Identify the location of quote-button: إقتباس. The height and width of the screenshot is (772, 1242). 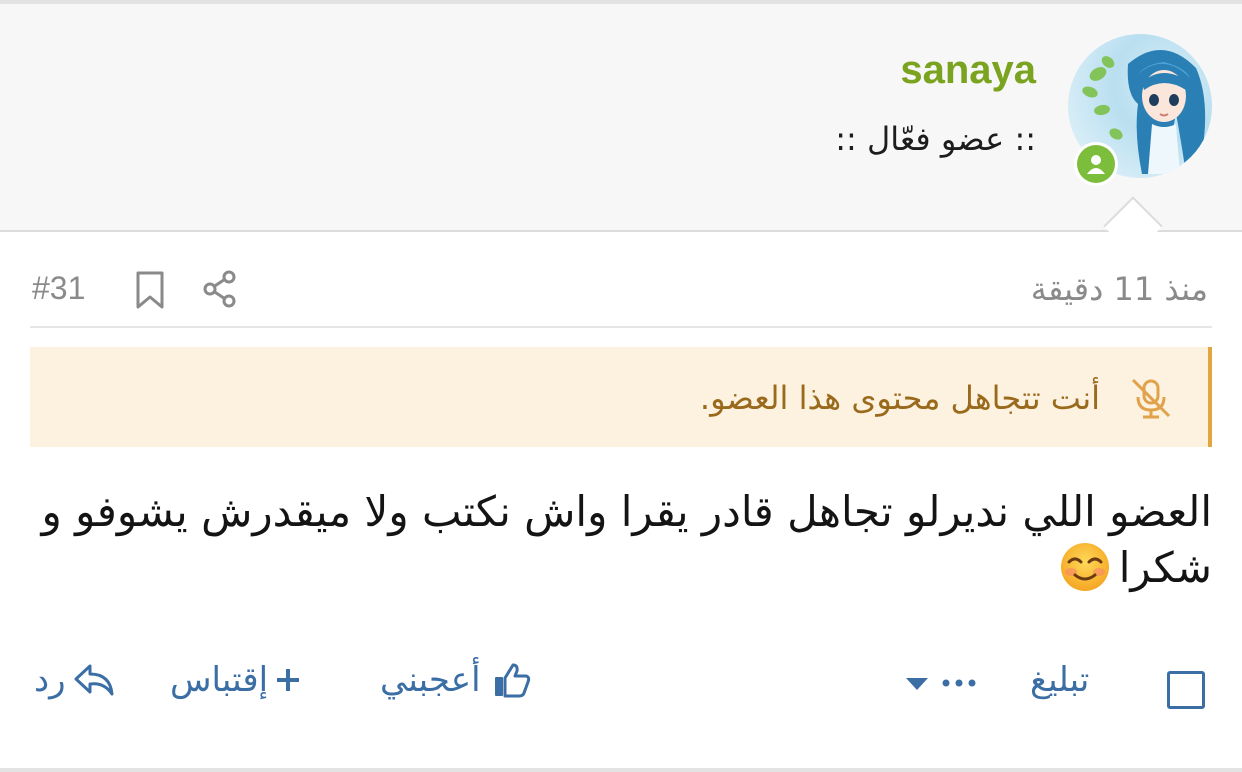
(236, 680).